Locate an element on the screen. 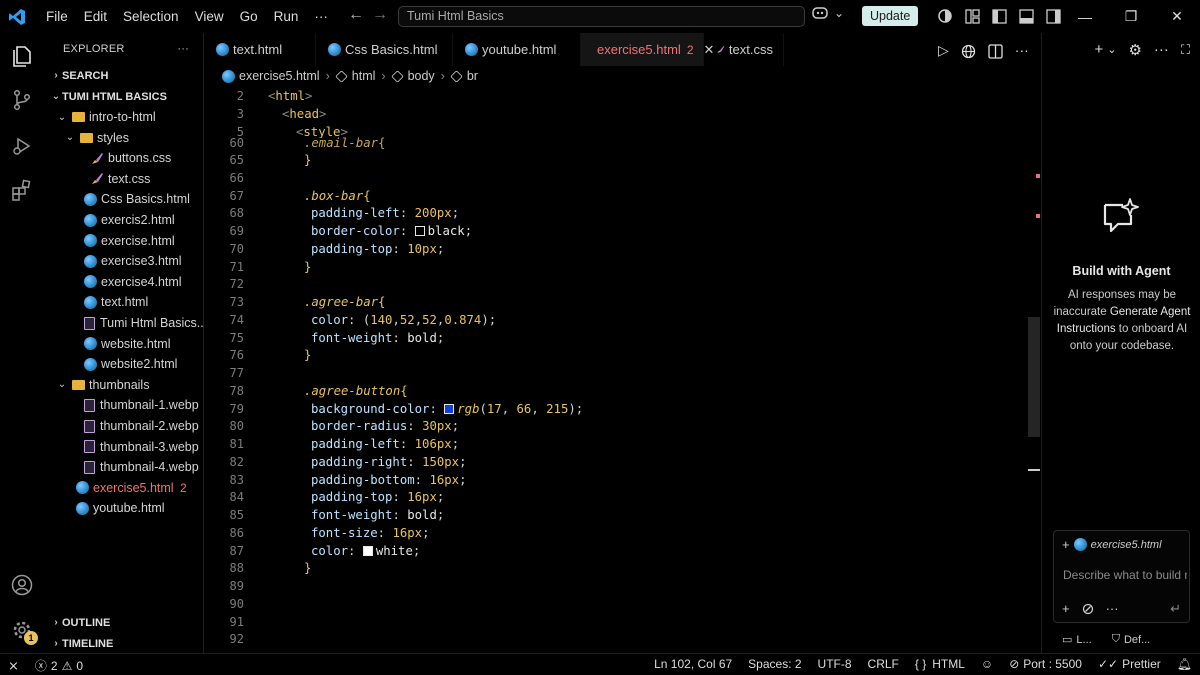 Image resolution: width=1200 pixels, height=675 pixels. tab-css-basics-html: Css Basics.html is located at coordinates (384, 49).